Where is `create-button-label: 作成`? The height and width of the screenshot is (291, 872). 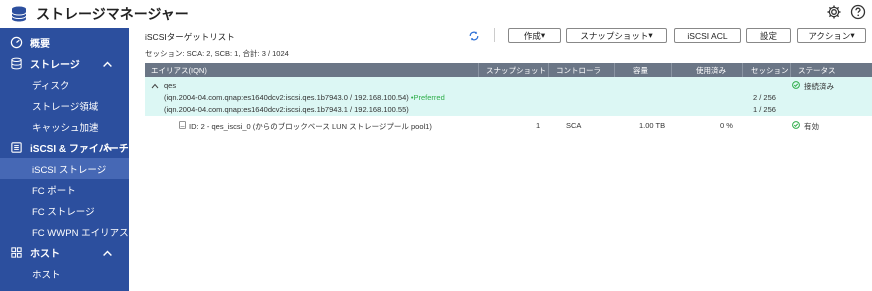 create-button-label: 作成 is located at coordinates (532, 35).